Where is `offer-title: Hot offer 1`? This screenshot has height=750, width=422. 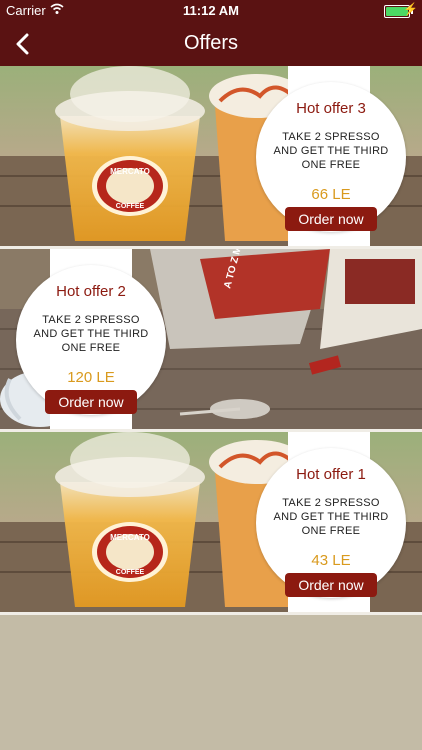
offer-title: Hot offer 1 is located at coordinates (331, 474).